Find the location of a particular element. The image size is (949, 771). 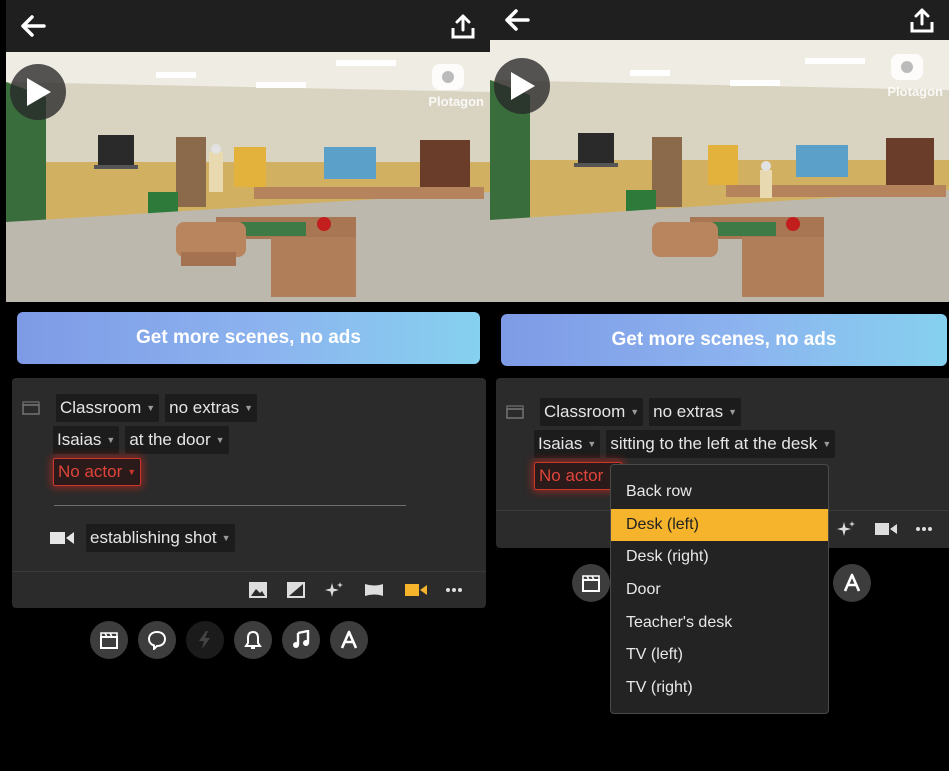

actor1-row: Isaias ▼ sitting to the left at the desk ▼ is located at coordinates (685, 444).